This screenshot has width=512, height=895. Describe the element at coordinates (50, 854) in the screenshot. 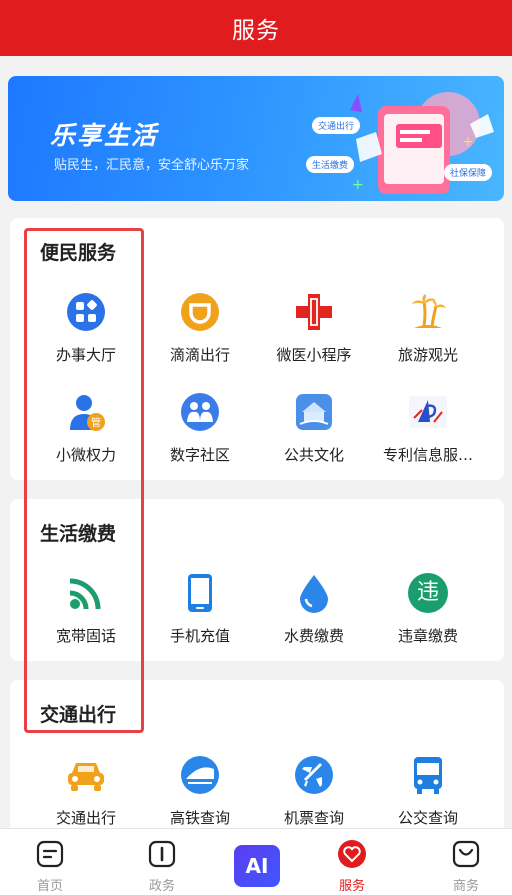

I see `home-doc-icon` at that location.